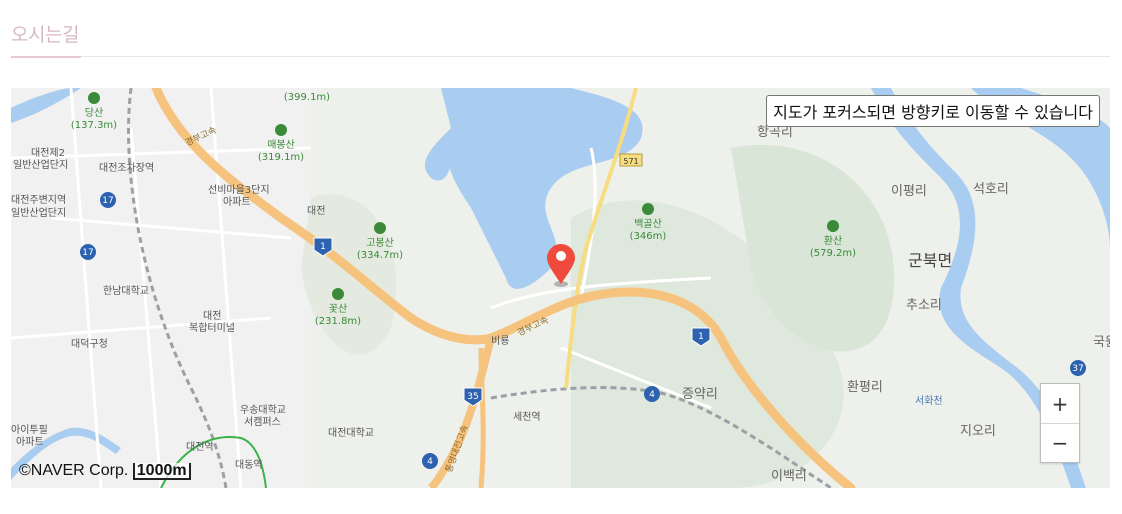 The height and width of the screenshot is (514, 1122). I want to click on label-aitopia: 아이투필, so click(29, 430).